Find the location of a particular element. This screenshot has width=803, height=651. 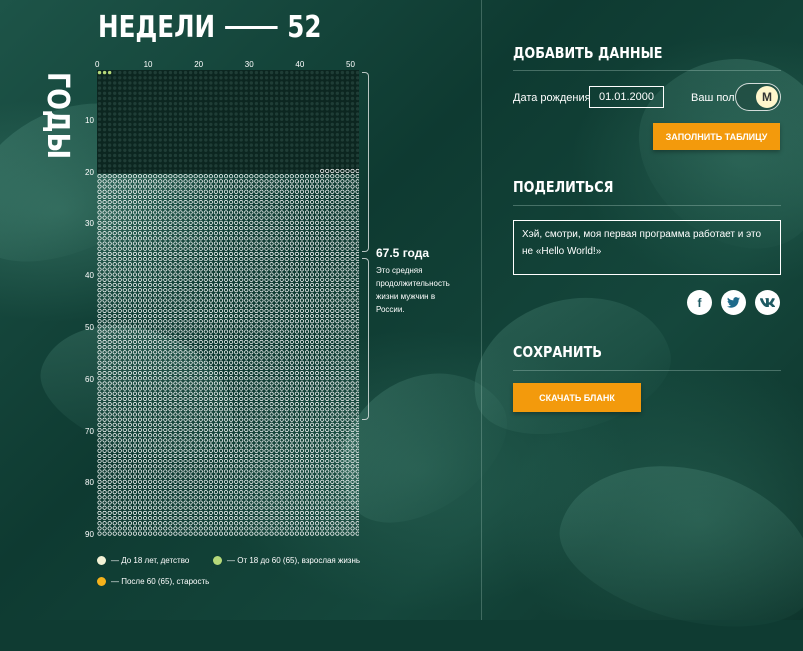

sex-toggle: М is located at coordinates (758, 97).